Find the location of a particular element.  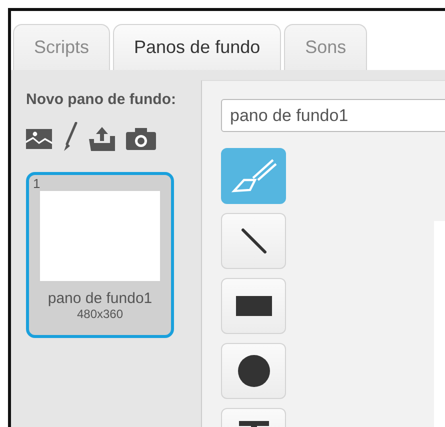

line-tool-icon is located at coordinates (254, 241).